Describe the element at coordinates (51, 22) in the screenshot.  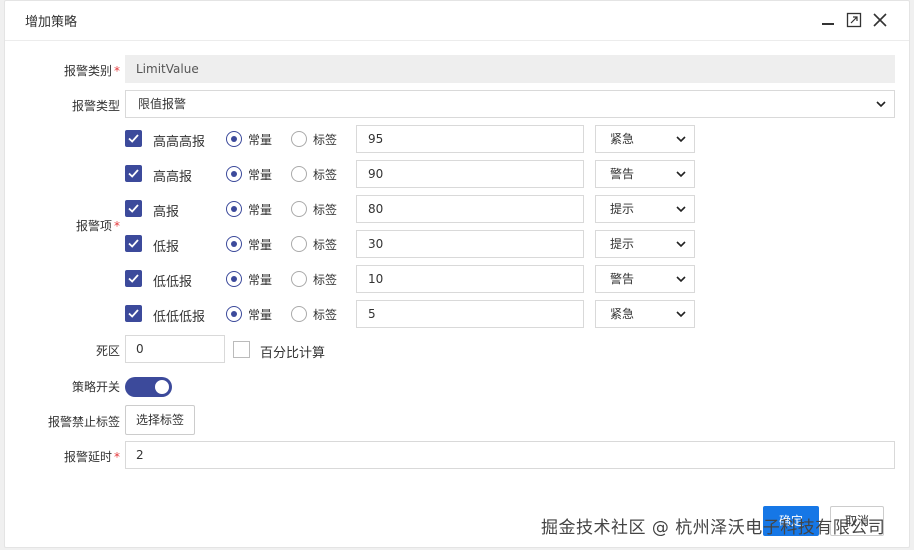
I see `dialog-title: 增加策略` at that location.